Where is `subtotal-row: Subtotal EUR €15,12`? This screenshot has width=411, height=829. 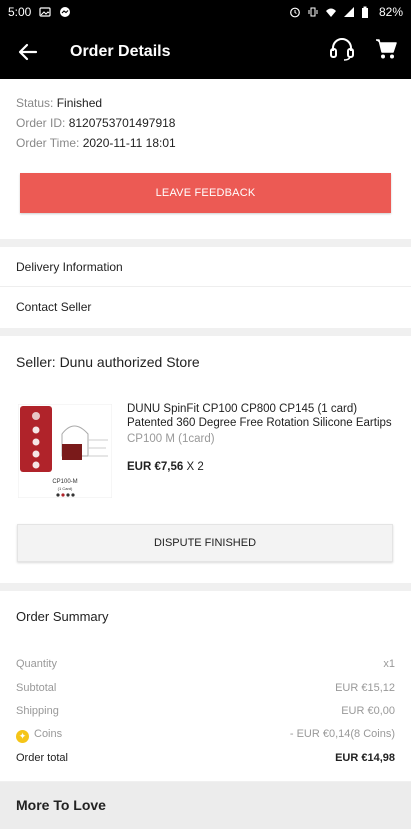 subtotal-row: Subtotal EUR €15,12 is located at coordinates (205, 688).